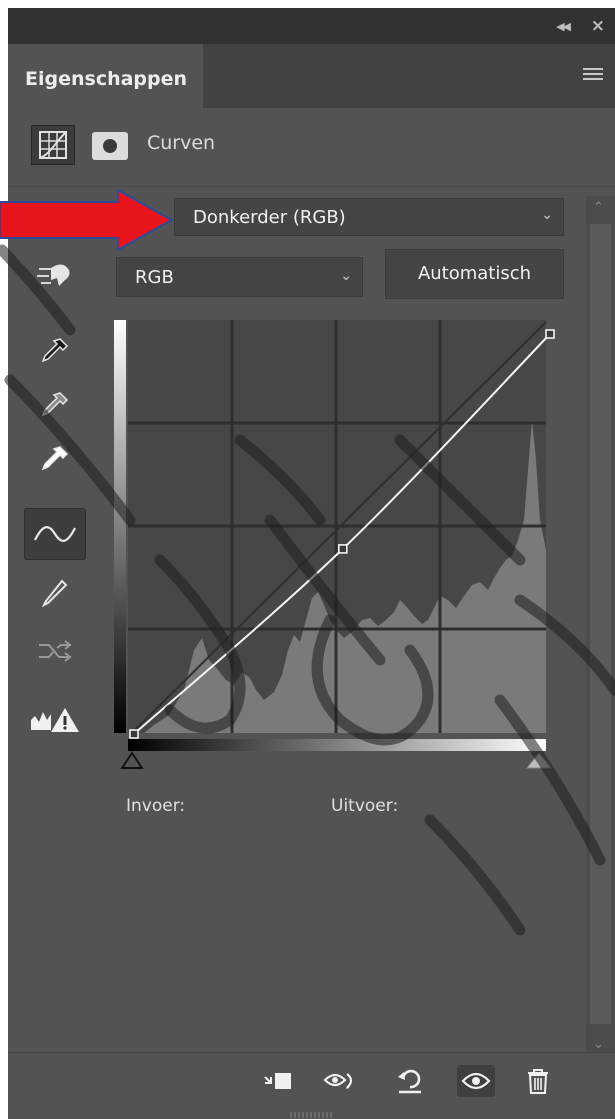 The image size is (615, 1119). Describe the element at coordinates (311, 76) in the screenshot. I see `tab-bar: Eigenschappen` at that location.